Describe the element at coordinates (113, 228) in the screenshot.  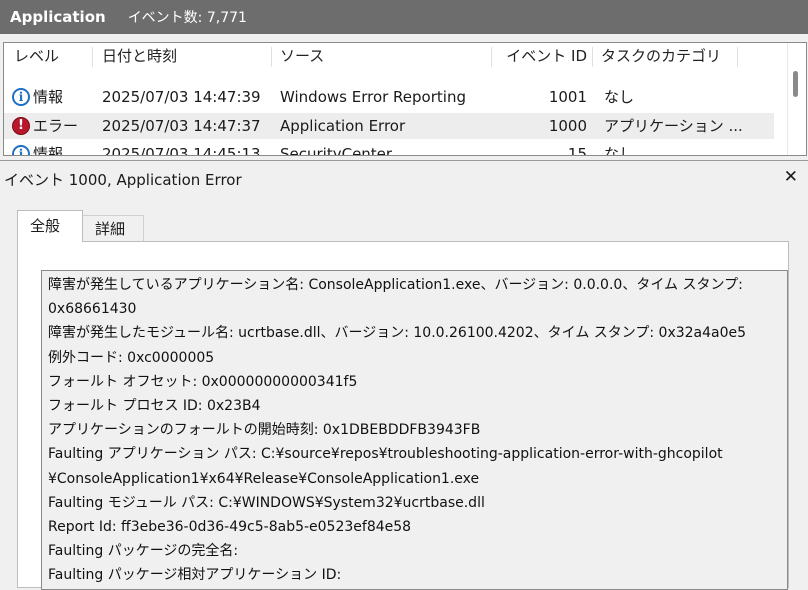
I see `tab-details: 詳細` at that location.